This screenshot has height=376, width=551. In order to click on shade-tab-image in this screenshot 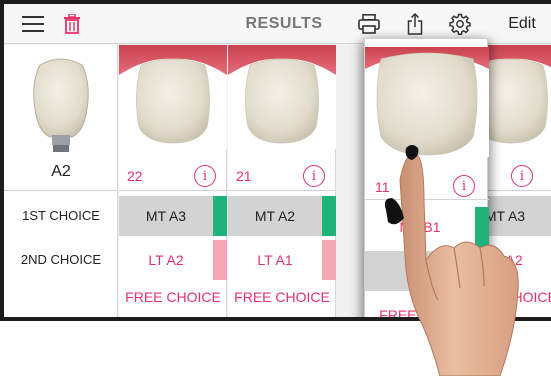, I will do `click(61, 105)`.